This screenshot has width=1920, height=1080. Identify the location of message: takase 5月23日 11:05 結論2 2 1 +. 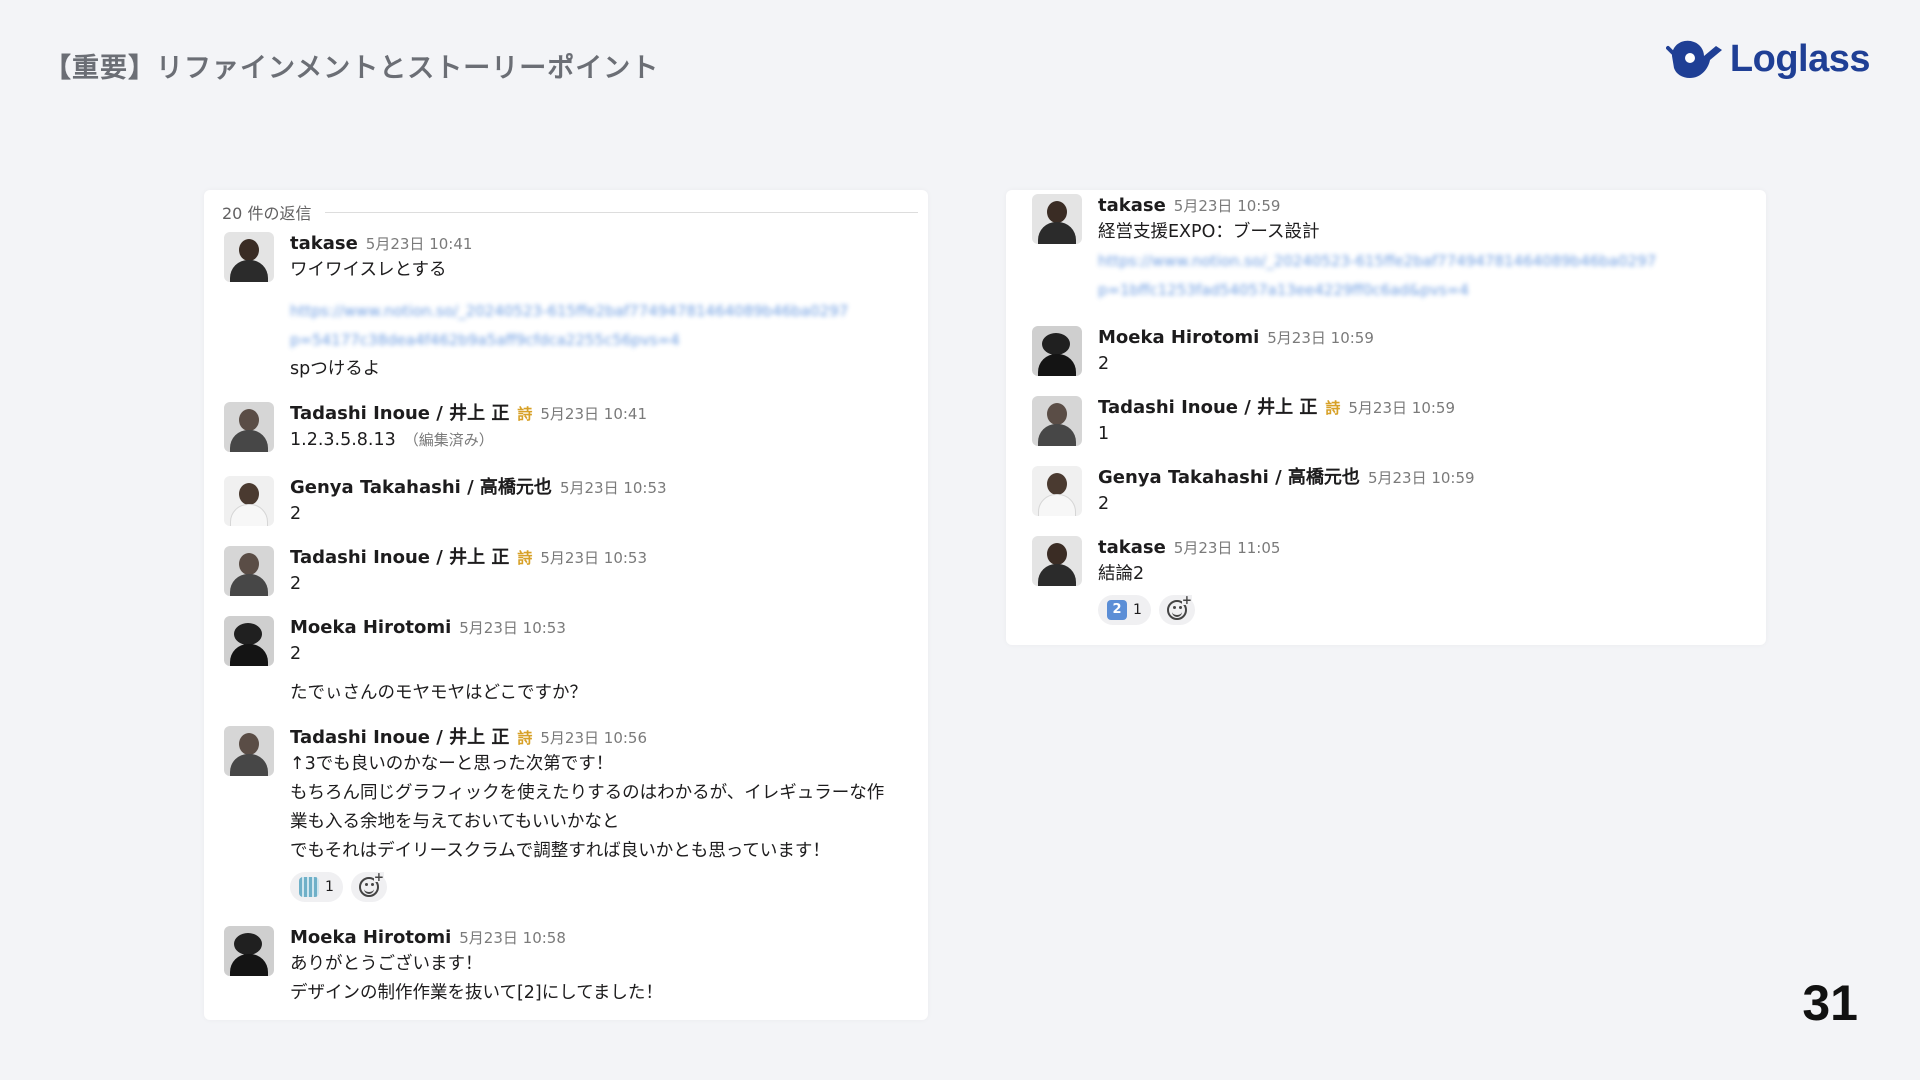
(1397, 580).